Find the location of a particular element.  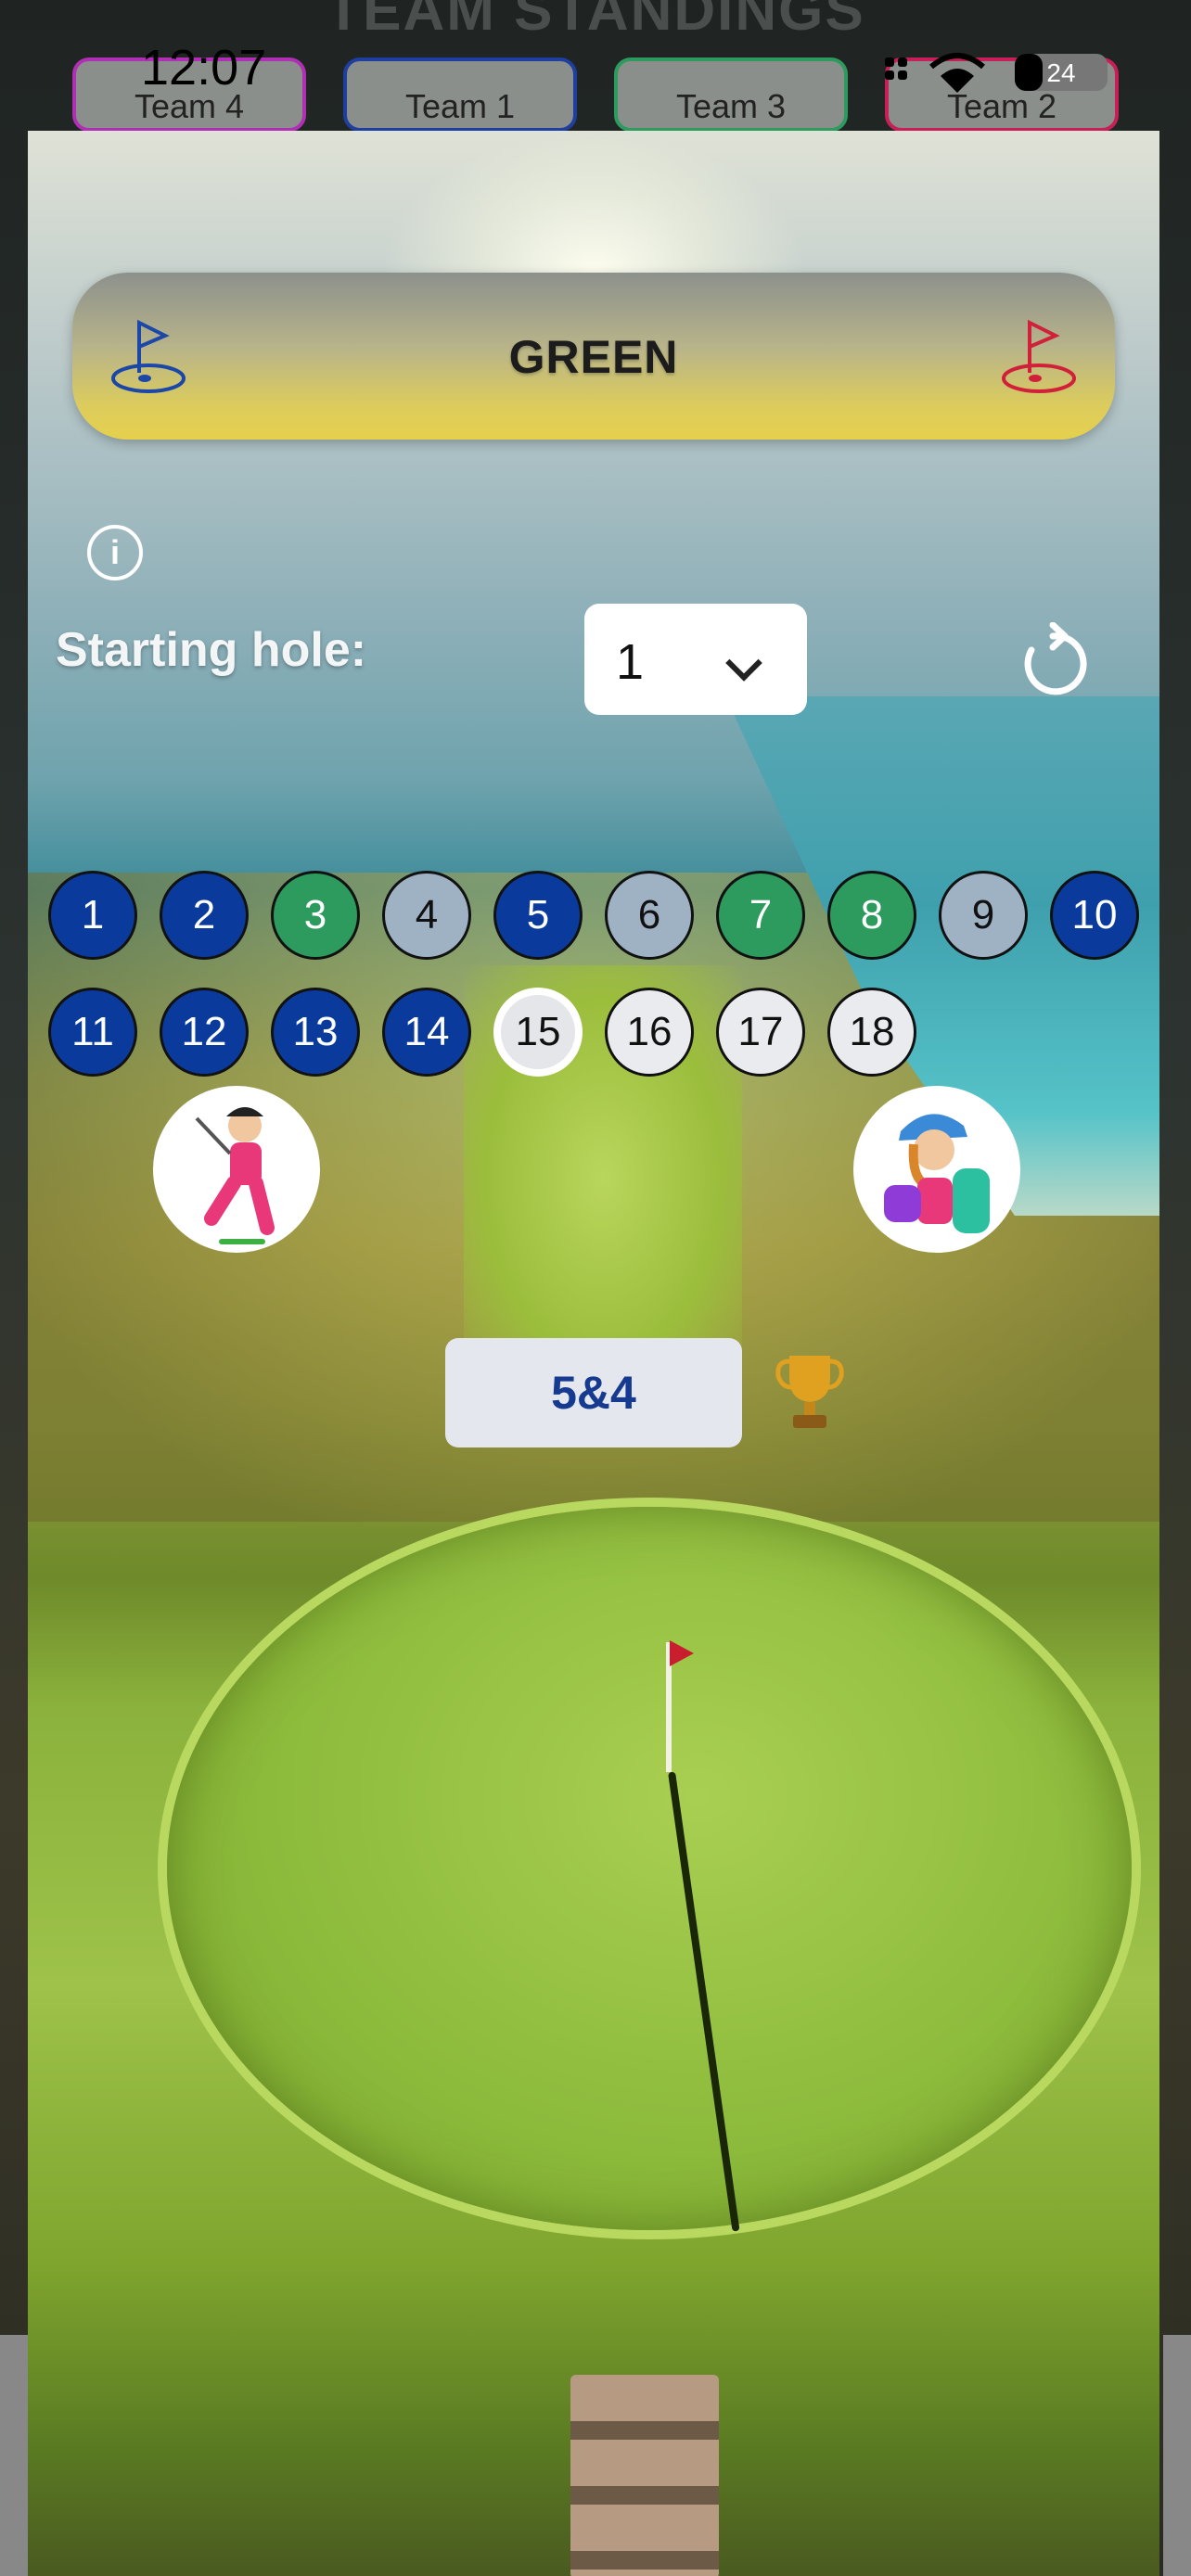

hole-button-8: 8 is located at coordinates (871, 916).